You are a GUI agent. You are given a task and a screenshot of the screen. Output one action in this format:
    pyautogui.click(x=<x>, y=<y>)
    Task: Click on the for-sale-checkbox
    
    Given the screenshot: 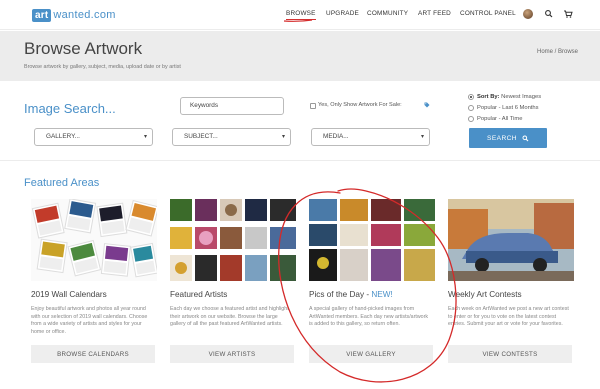 What is the action you would take?
    pyautogui.click(x=313, y=106)
    